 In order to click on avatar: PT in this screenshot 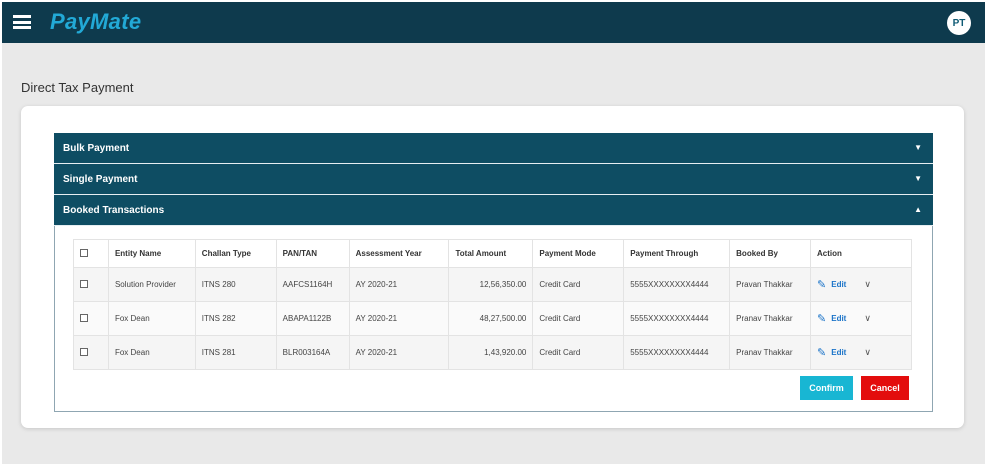, I will do `click(959, 23)`.